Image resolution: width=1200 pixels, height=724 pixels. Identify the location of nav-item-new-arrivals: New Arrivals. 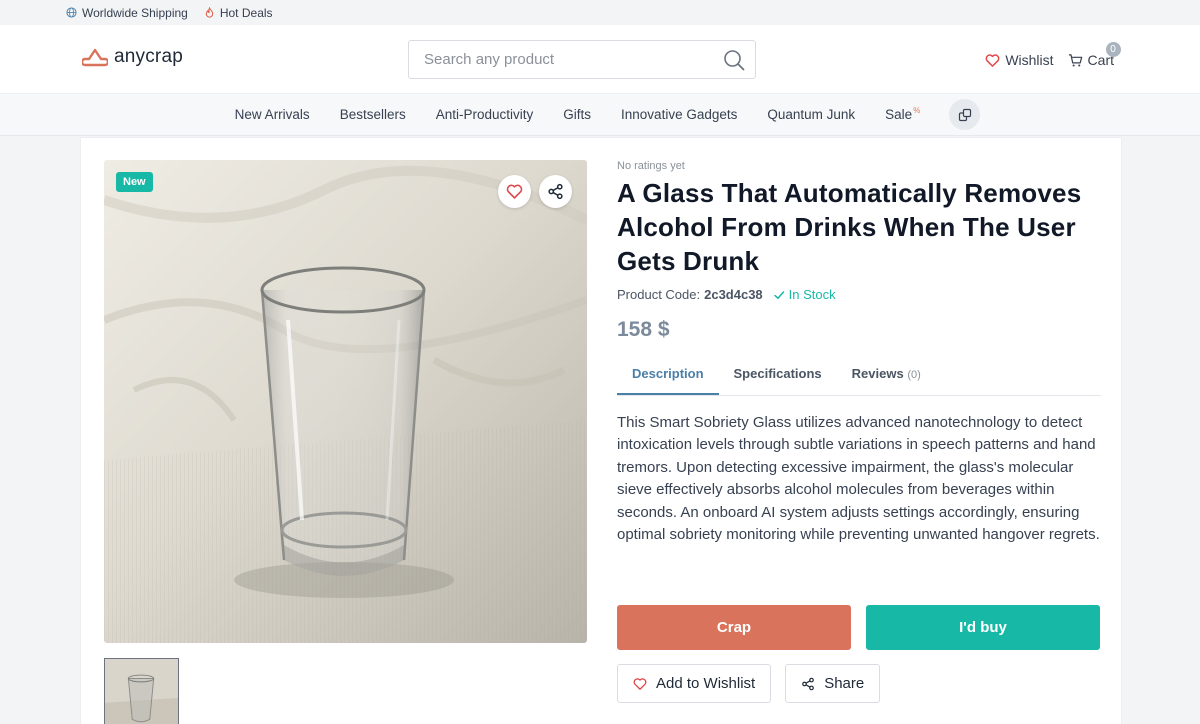
(272, 114).